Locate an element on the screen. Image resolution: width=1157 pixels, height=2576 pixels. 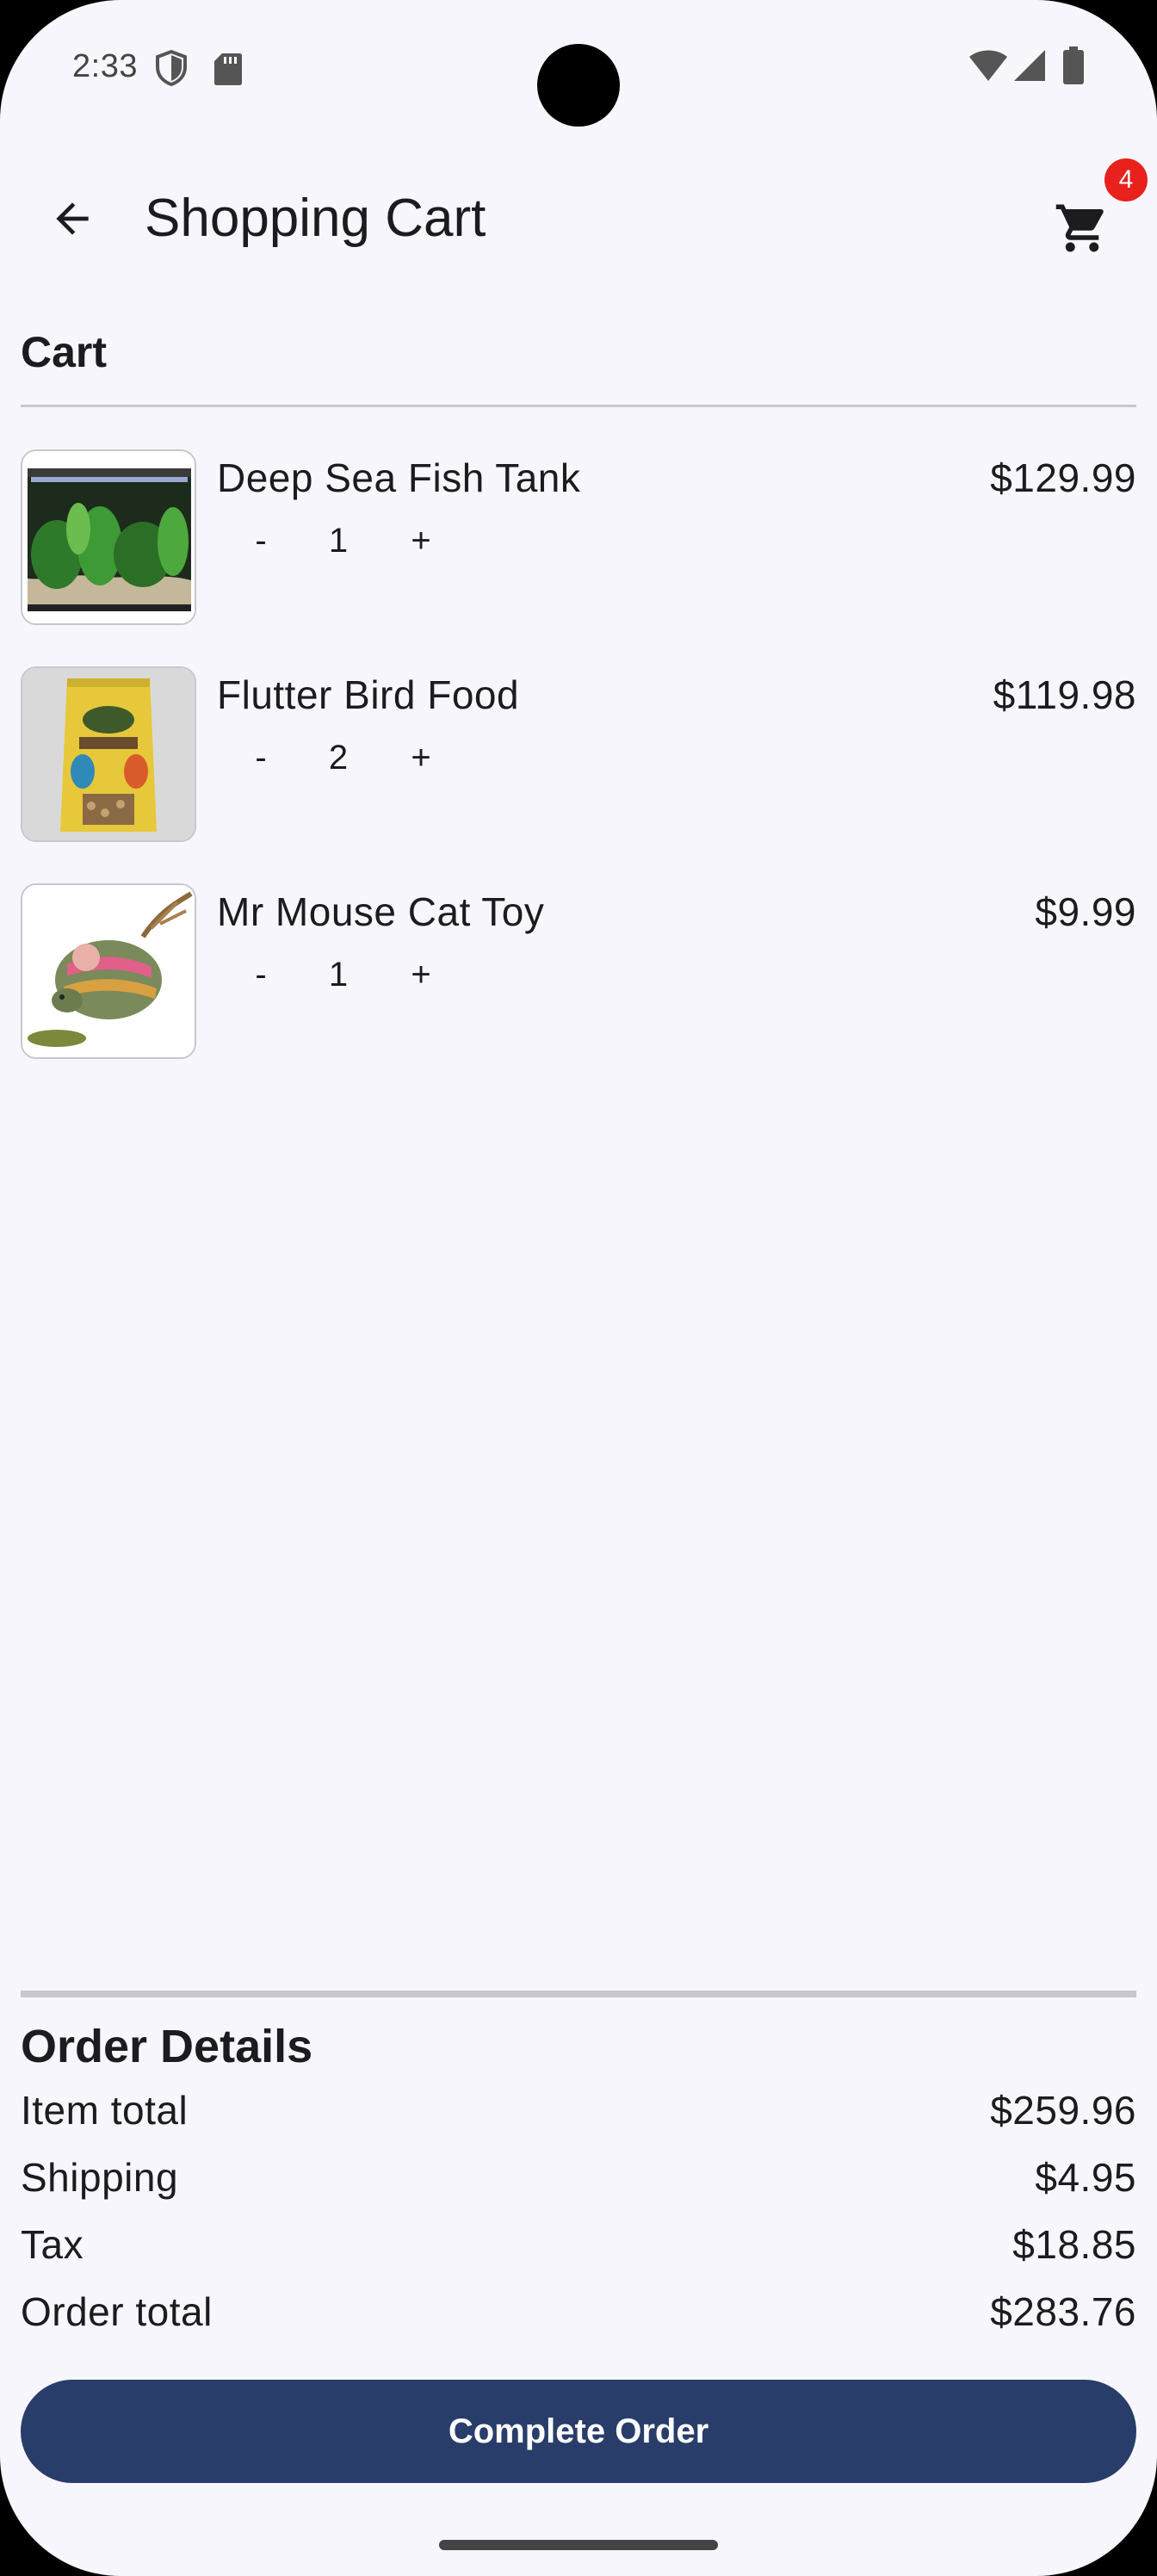
item-name: Mr Mouse Cat Toy is located at coordinates (381, 911).